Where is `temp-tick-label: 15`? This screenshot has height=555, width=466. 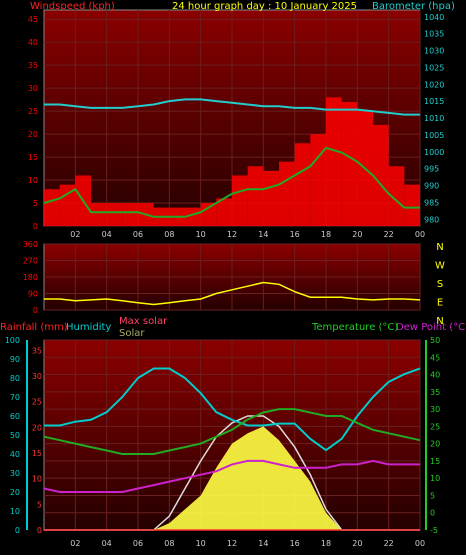 temp-tick-label: 15 is located at coordinates (435, 461).